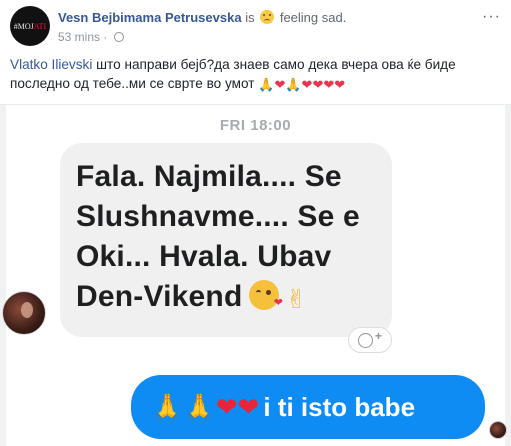 This screenshot has width=511, height=446. I want to click on post-timestamp-link: 53 mins ·, so click(82, 37).